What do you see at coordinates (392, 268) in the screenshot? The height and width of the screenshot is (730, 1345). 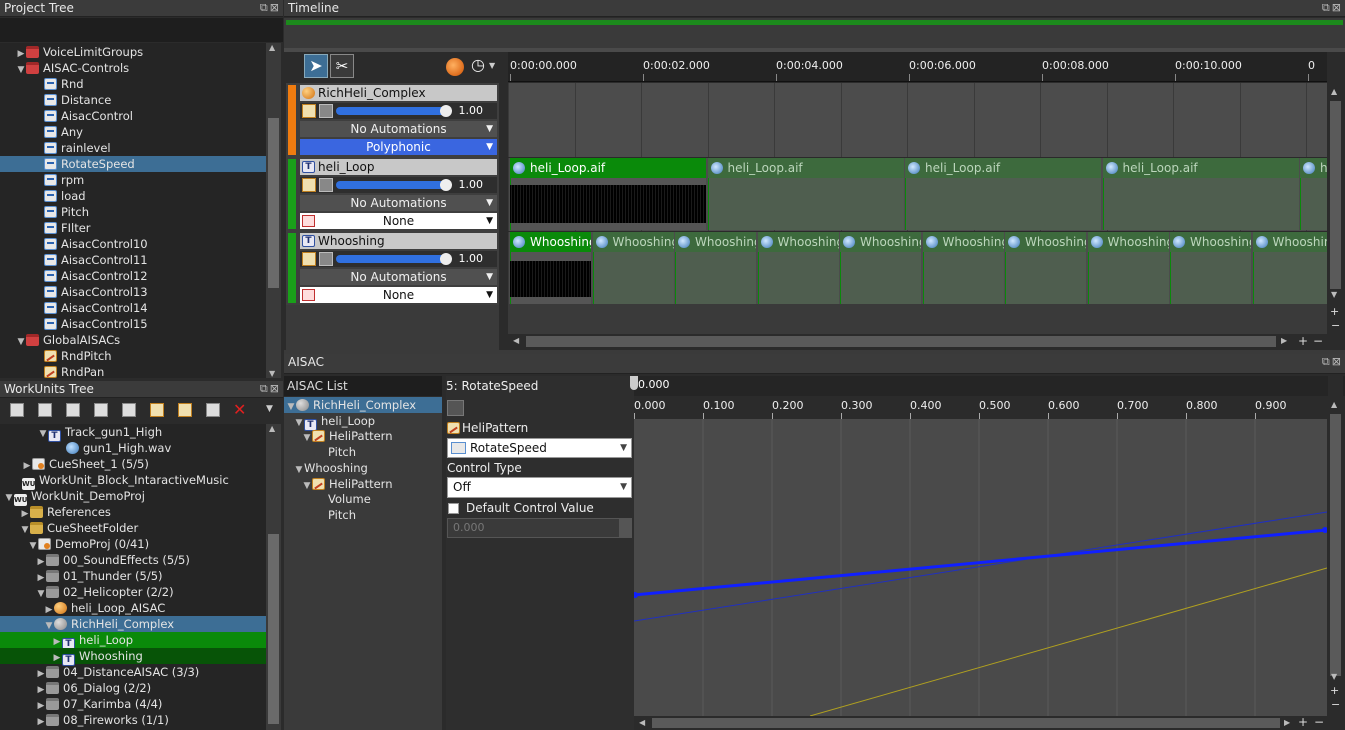 I see `track-header-whooshing: T Whooshing 1.00 No Automations ▼ None ▼` at bounding box center [392, 268].